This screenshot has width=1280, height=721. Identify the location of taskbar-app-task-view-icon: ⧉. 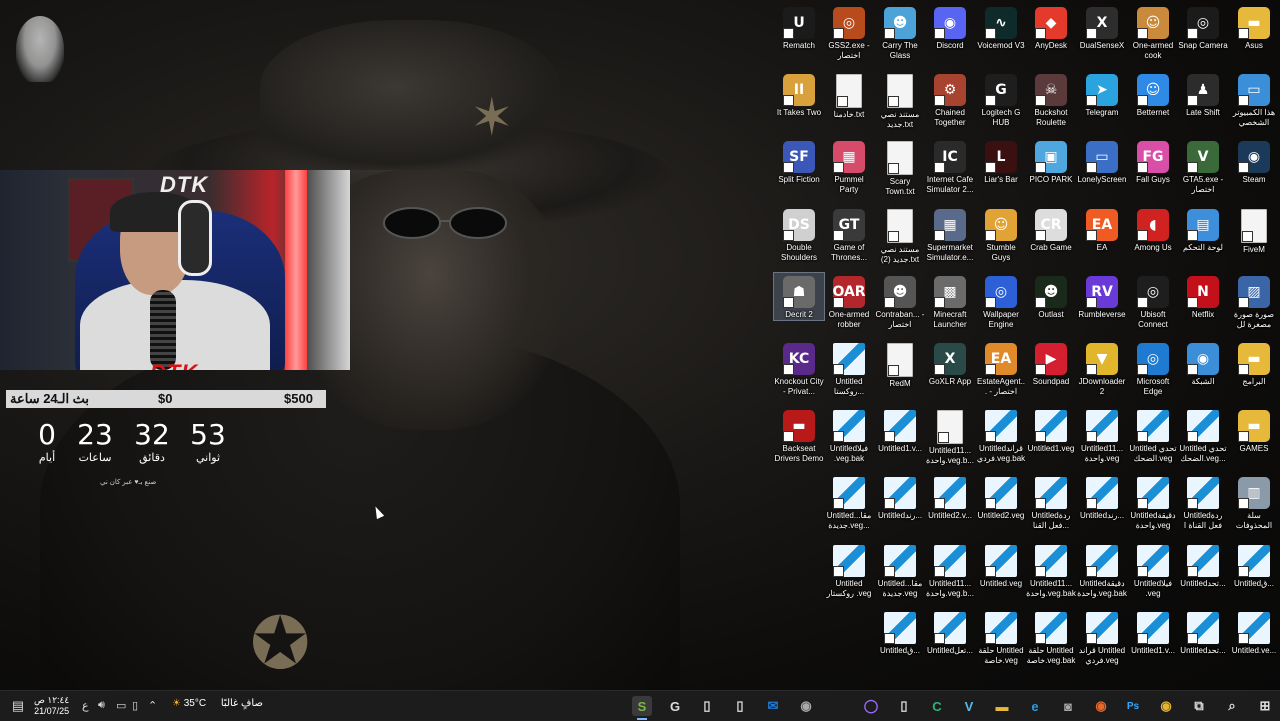
(1199, 706).